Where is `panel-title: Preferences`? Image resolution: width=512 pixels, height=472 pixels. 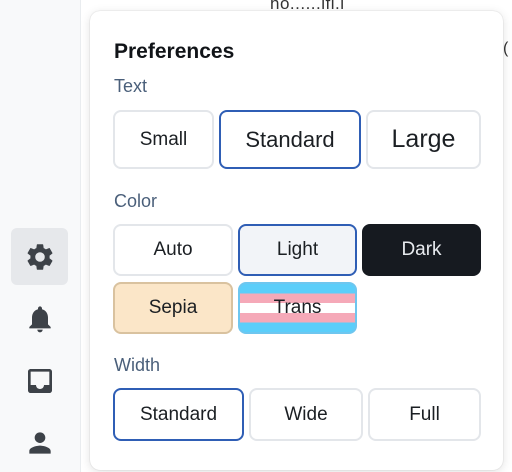 panel-title: Preferences is located at coordinates (174, 51).